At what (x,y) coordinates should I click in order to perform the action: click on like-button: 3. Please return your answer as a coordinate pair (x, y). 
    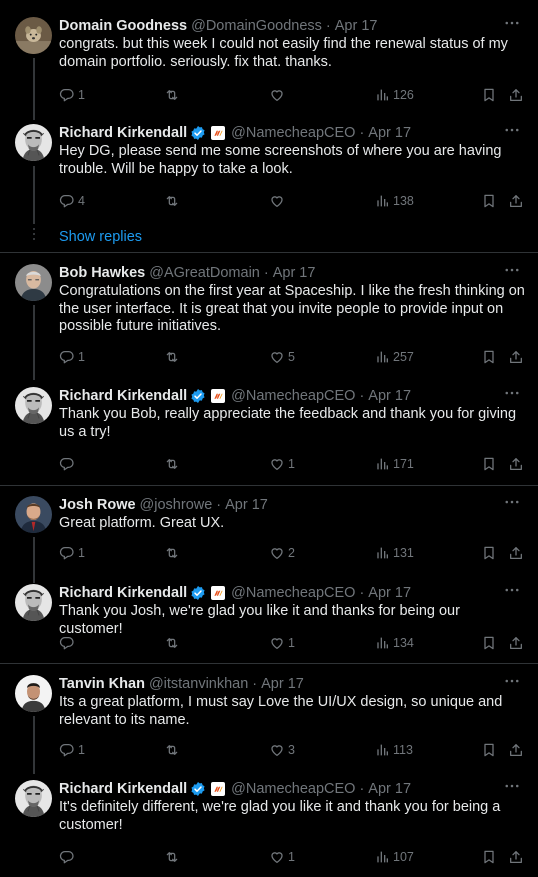
    Looking at the image, I should click on (282, 750).